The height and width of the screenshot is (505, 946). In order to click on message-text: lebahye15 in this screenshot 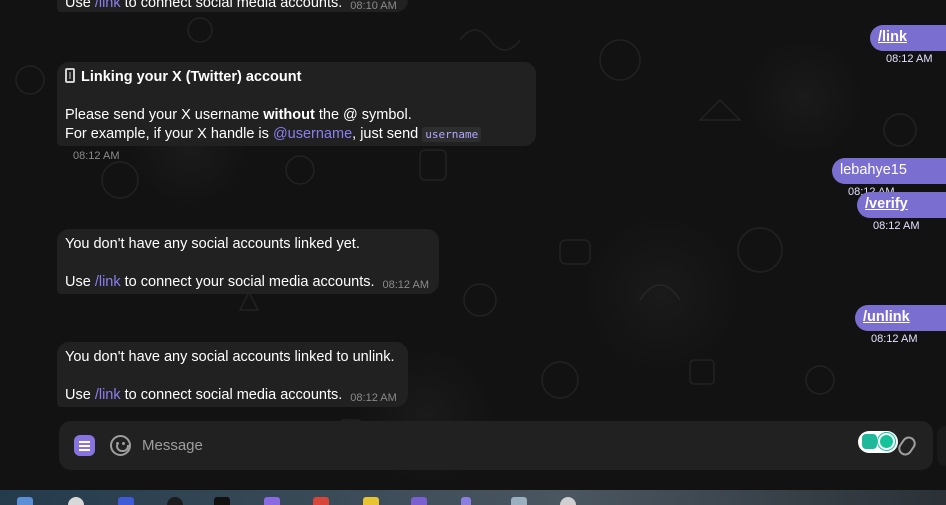, I will do `click(873, 170)`.